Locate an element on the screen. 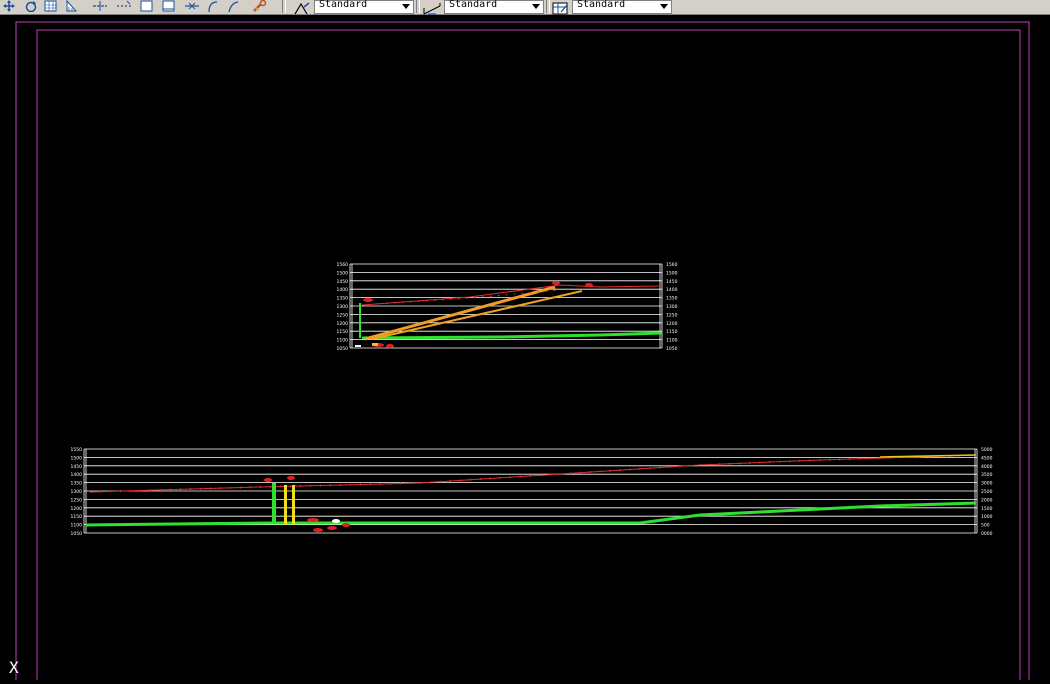 The image size is (1050, 684). rect-icon is located at coordinates (147, 6).